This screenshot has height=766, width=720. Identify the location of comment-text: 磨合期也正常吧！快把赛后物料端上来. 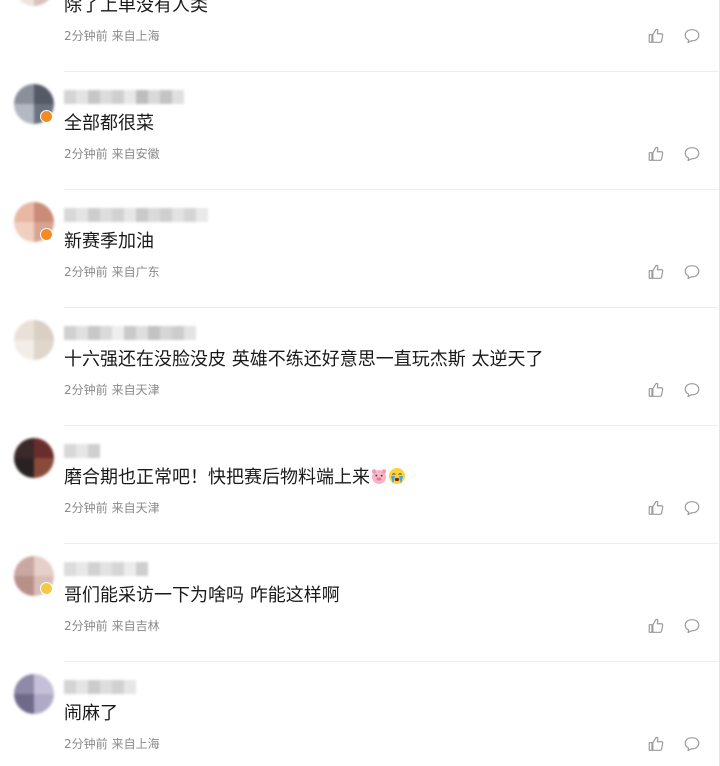
(235, 478).